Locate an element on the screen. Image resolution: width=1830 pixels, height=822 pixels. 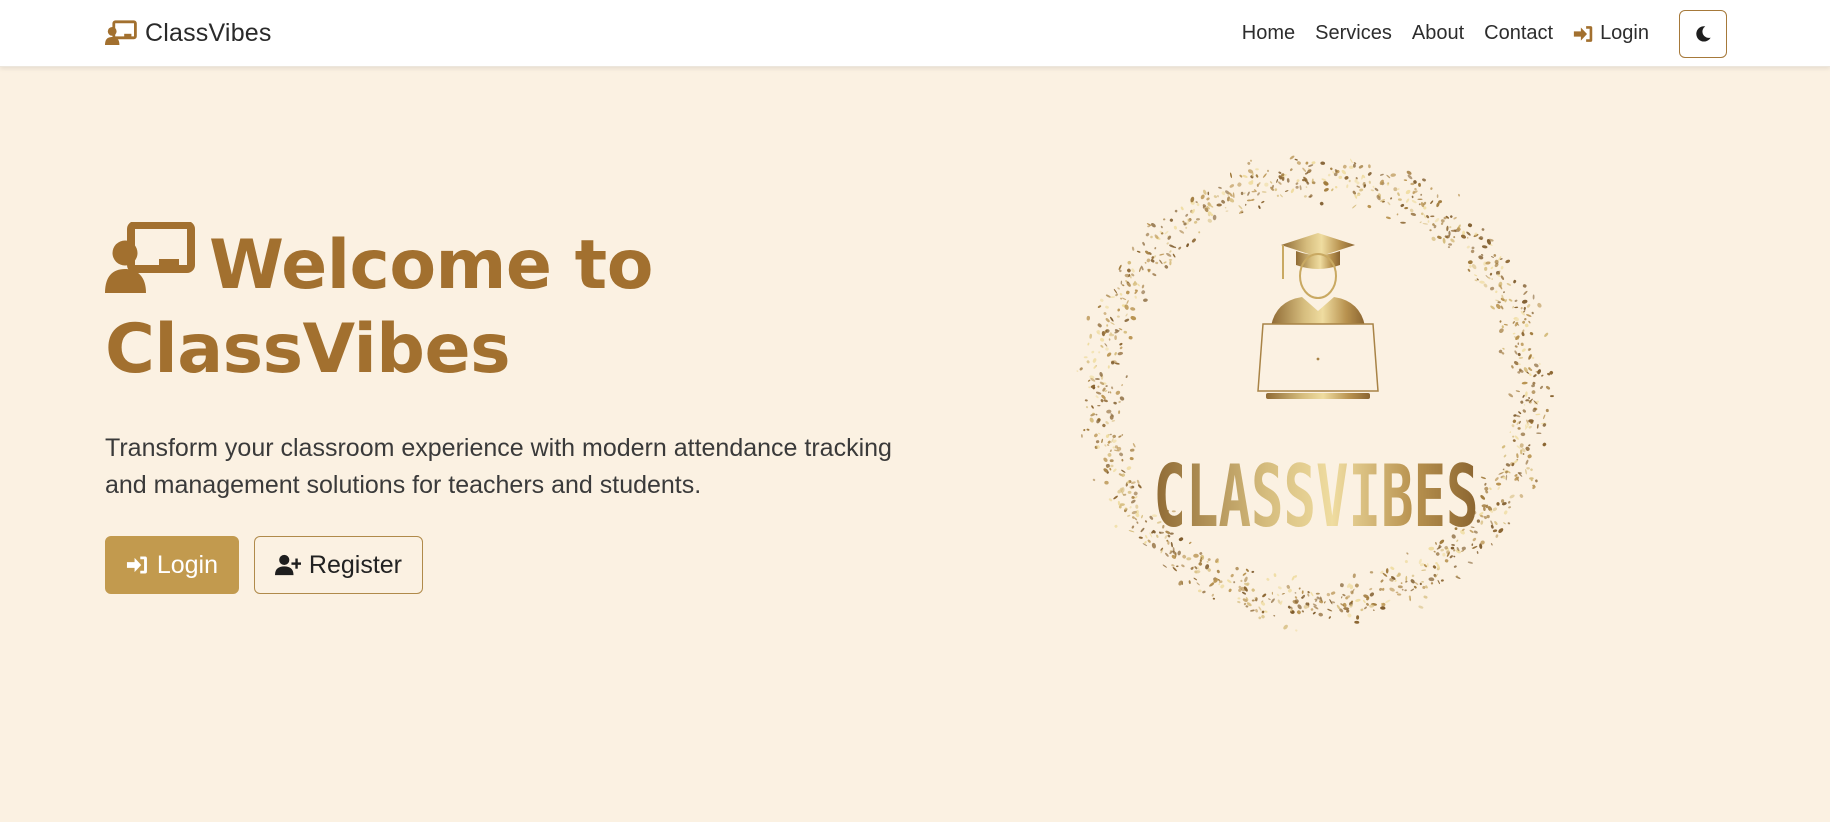
register-button: Register is located at coordinates (338, 565).